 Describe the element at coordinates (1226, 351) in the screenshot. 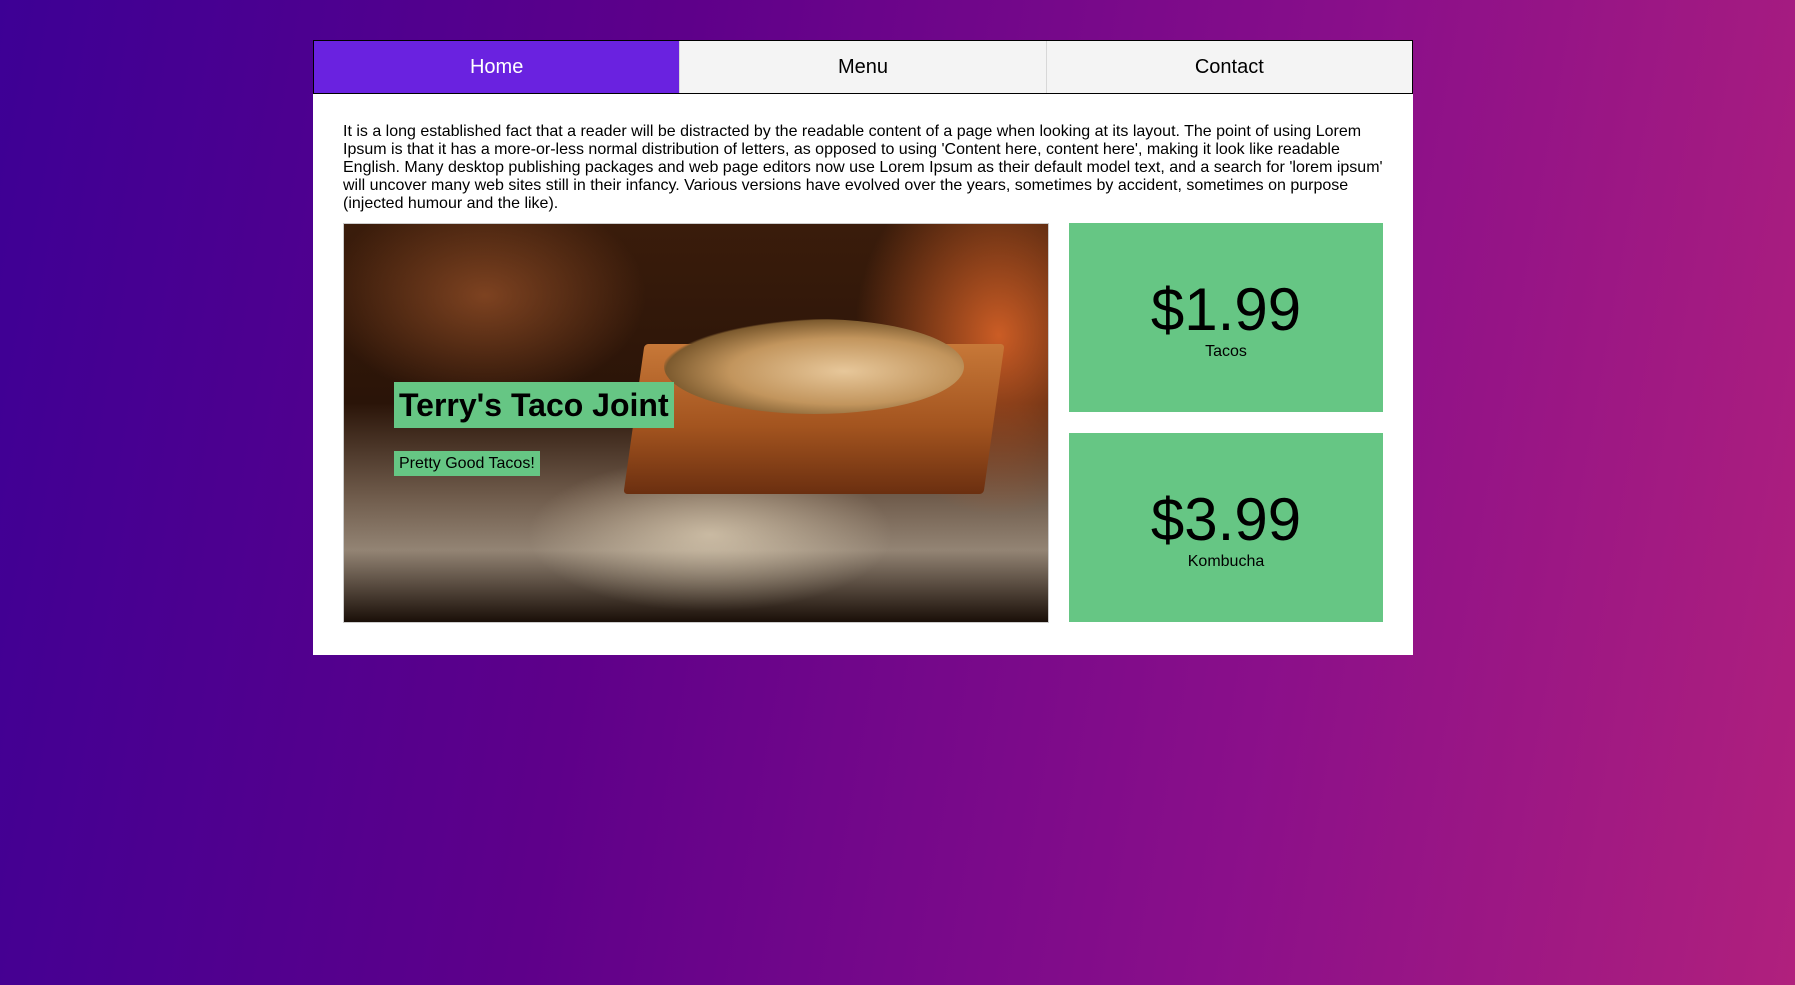

I see `price-item-label: Tacos` at that location.